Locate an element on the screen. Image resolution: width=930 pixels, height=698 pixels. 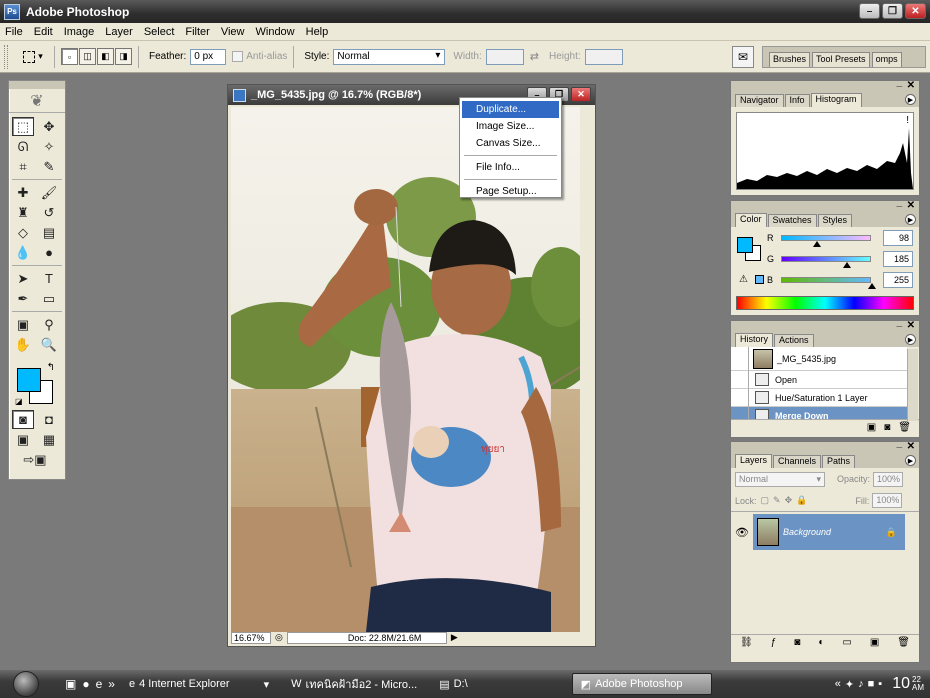
menu-edit: Edit is located at coordinates (44, 32).